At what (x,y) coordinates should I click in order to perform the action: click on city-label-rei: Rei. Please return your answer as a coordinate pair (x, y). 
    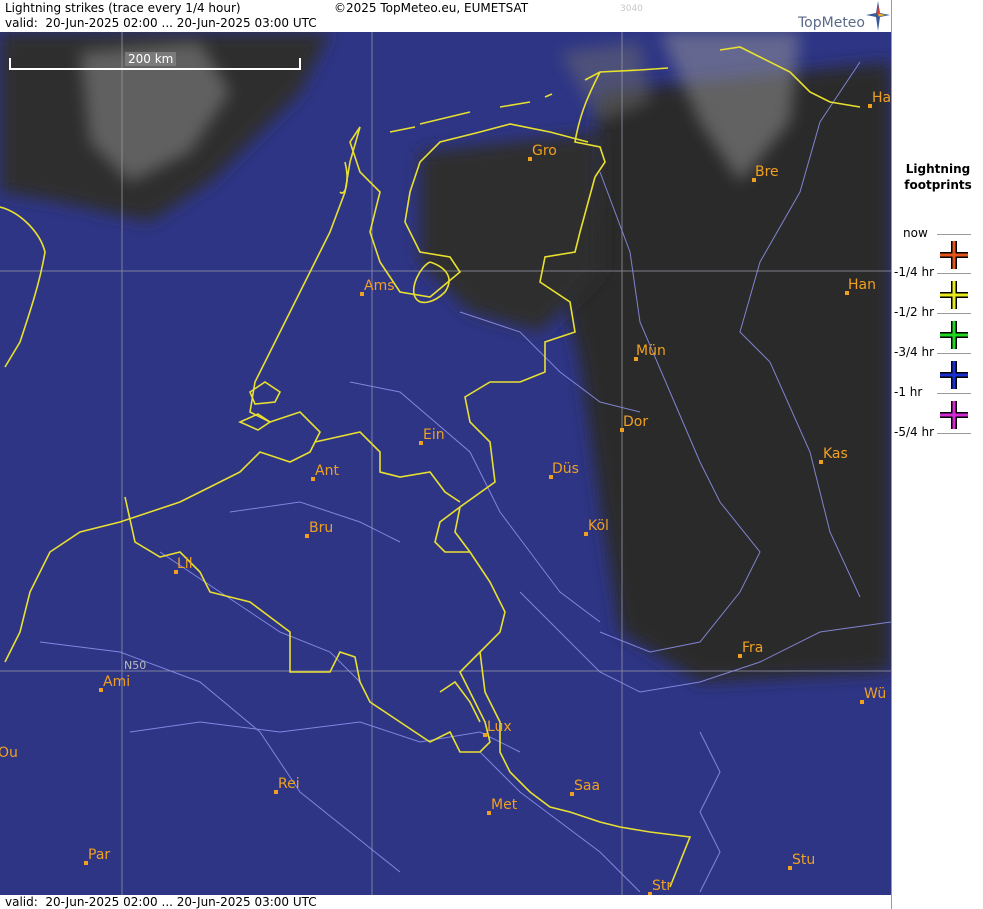
    Looking at the image, I should click on (289, 784).